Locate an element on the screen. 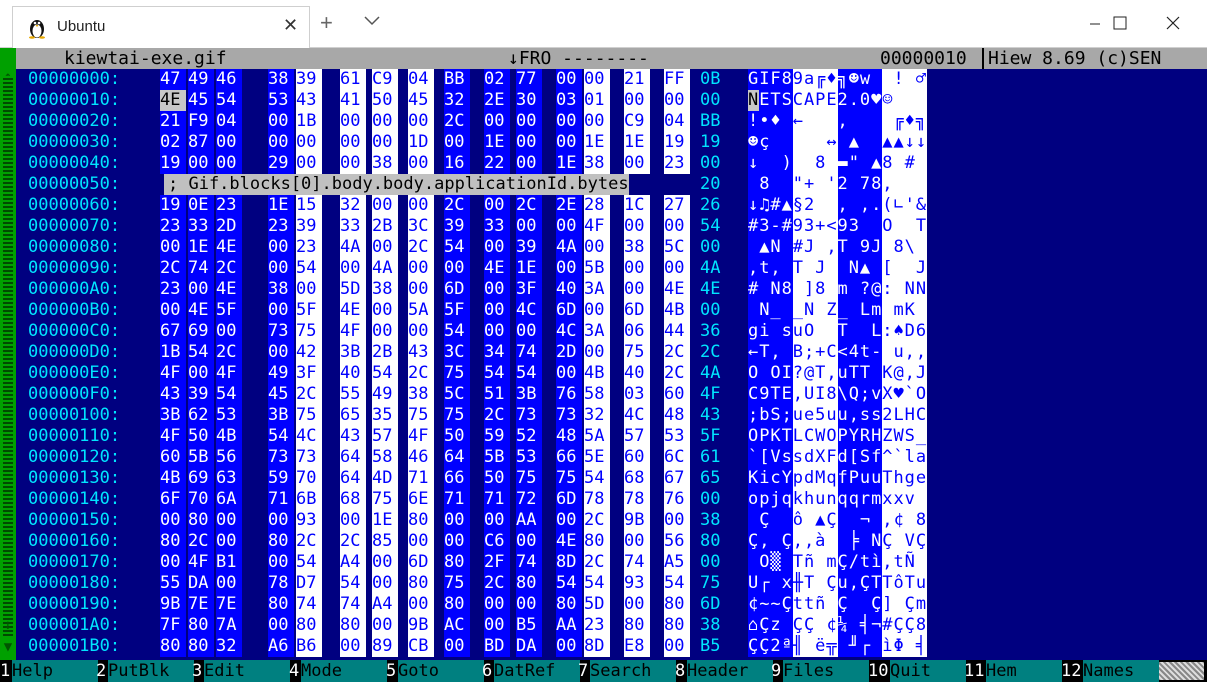 This screenshot has width=1207, height=682. hex-byte: 44 is located at coordinates (677, 331).